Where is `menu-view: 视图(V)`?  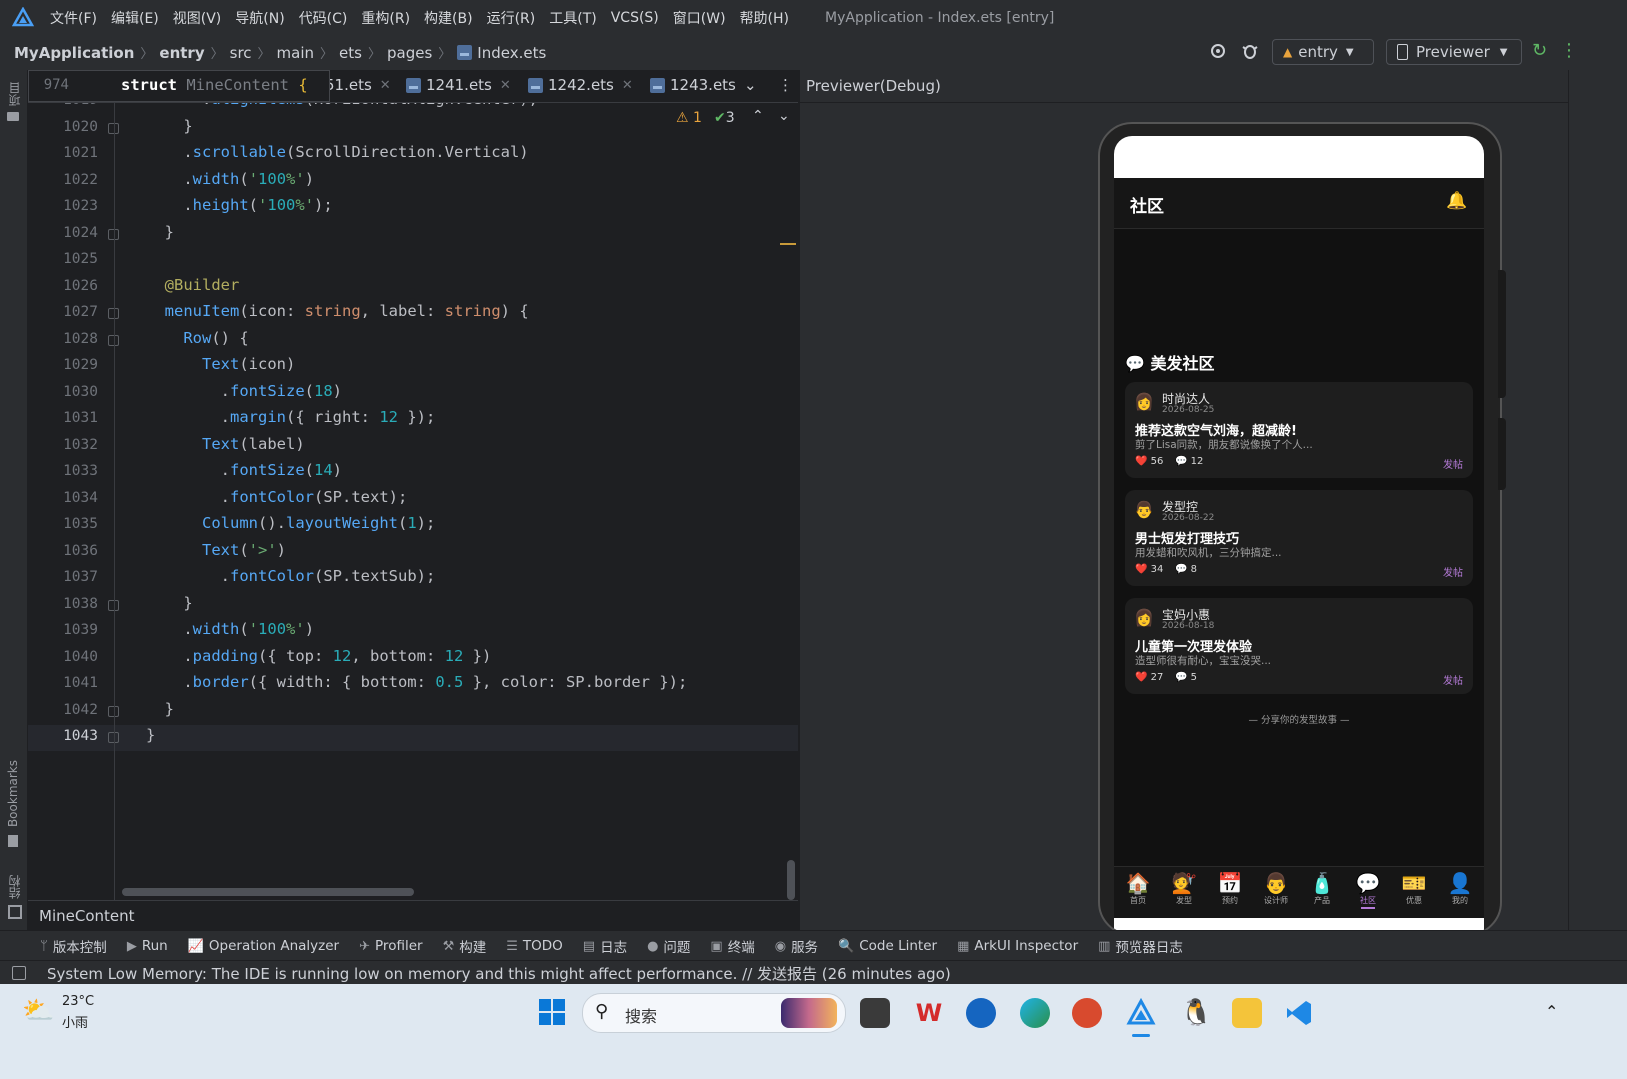 menu-view: 视图(V) is located at coordinates (197, 18).